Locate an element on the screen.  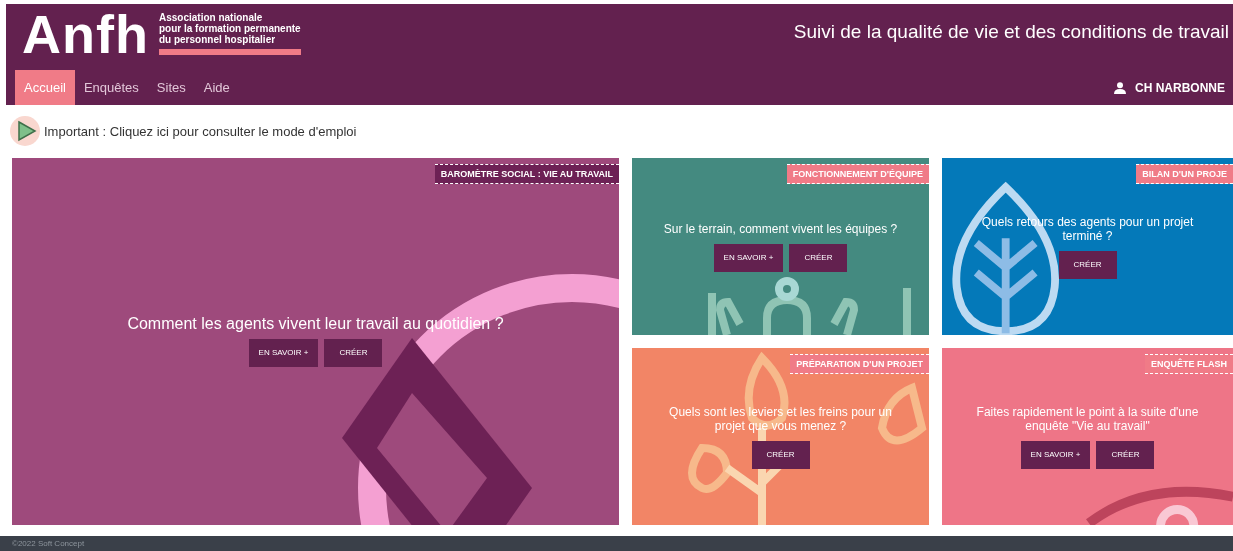
logo-subtitle: Association nationale is located at coordinates (211, 17).